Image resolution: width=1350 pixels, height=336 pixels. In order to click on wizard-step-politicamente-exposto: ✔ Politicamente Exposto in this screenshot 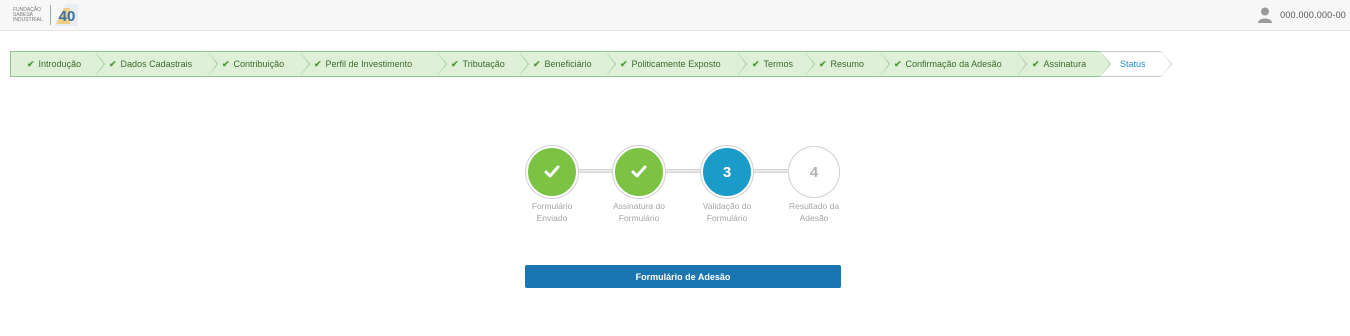, I will do `click(676, 64)`.